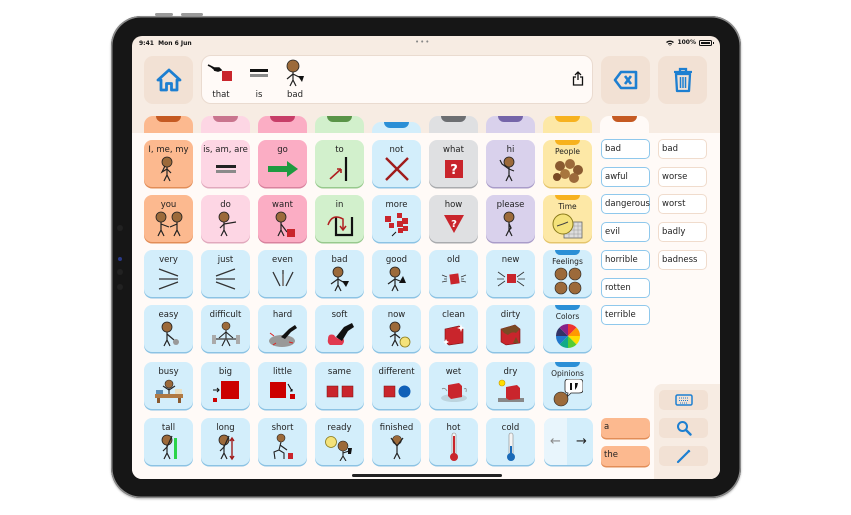 This screenshot has width=851, height=515. Describe the element at coordinates (510, 163) in the screenshot. I see `word-button-hi: hi` at that location.